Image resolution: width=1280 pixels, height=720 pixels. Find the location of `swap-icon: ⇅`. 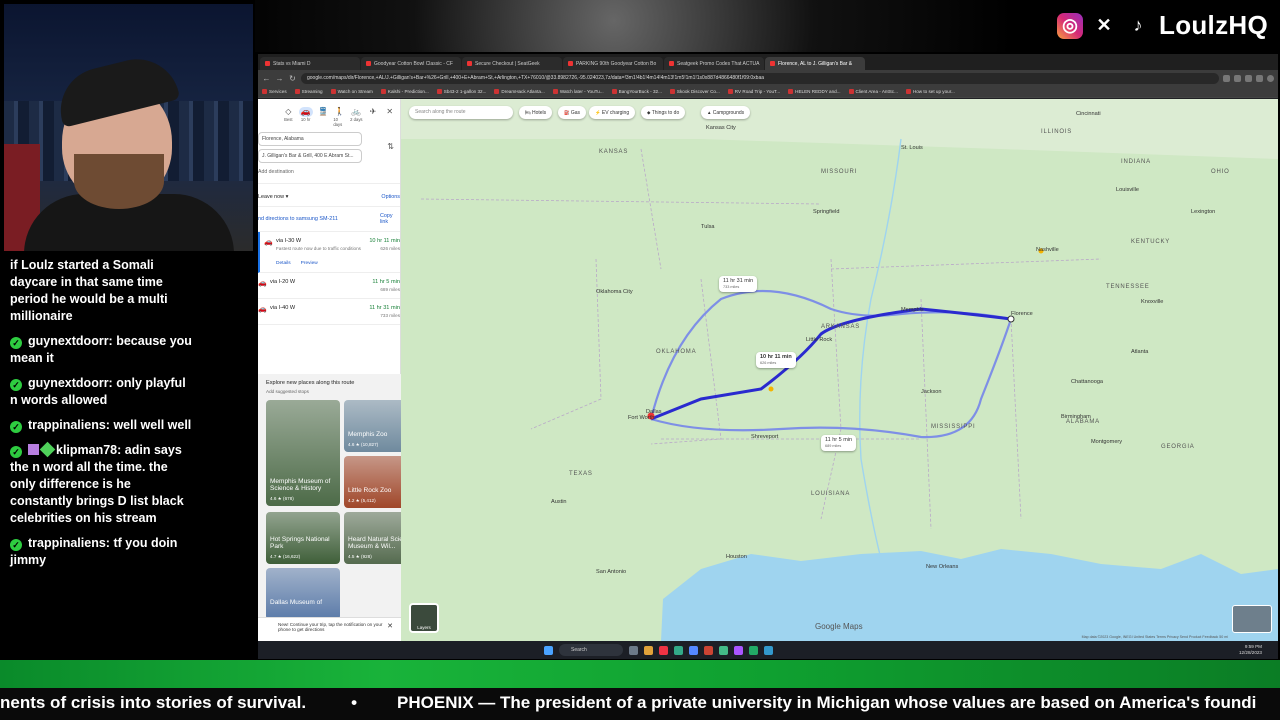

swap-icon: ⇅ is located at coordinates (390, 146).